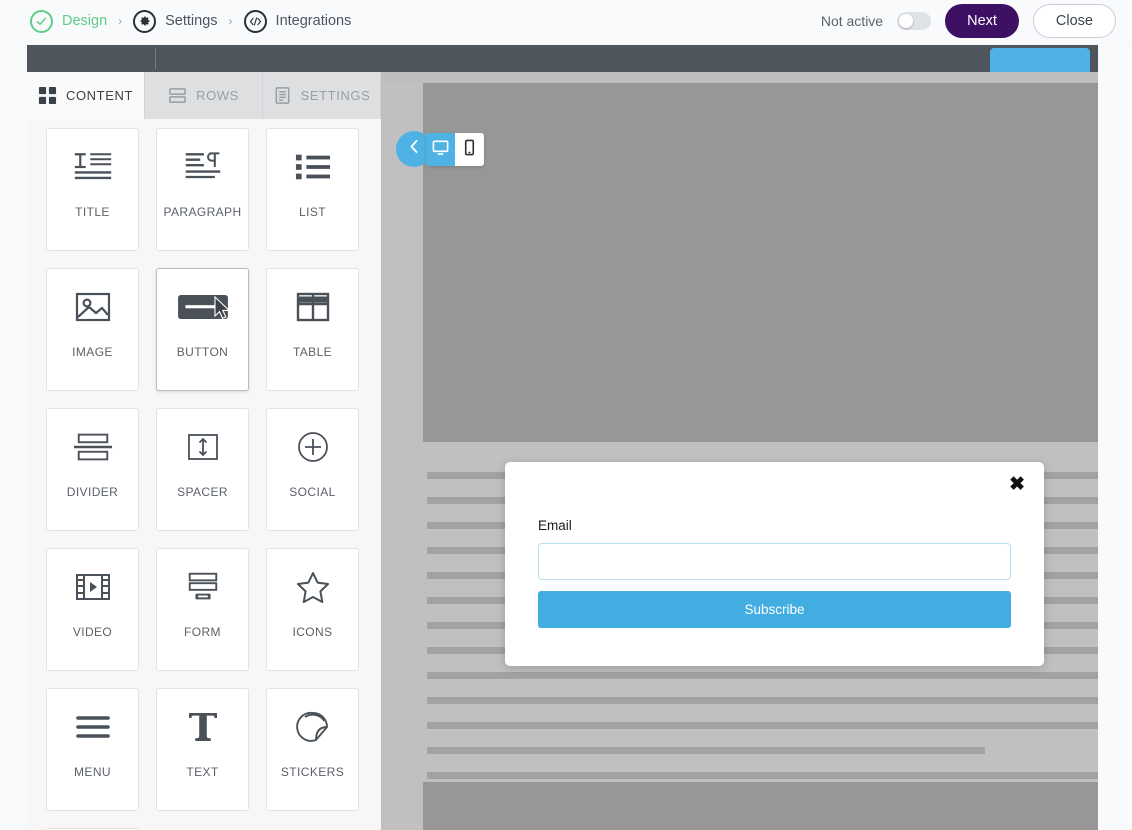 This screenshot has width=1132, height=830. Describe the element at coordinates (47, 95) in the screenshot. I see `grid-icon` at that location.